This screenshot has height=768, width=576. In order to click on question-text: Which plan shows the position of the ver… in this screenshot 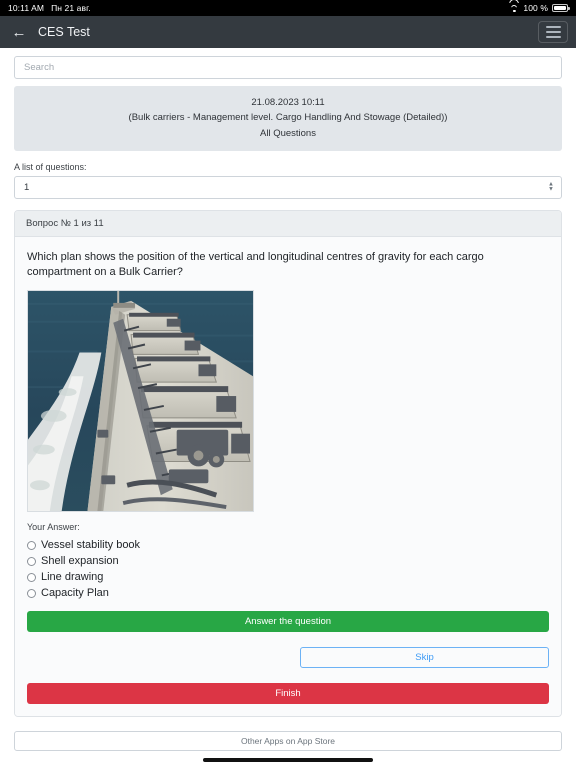, I will do `click(255, 265)`.